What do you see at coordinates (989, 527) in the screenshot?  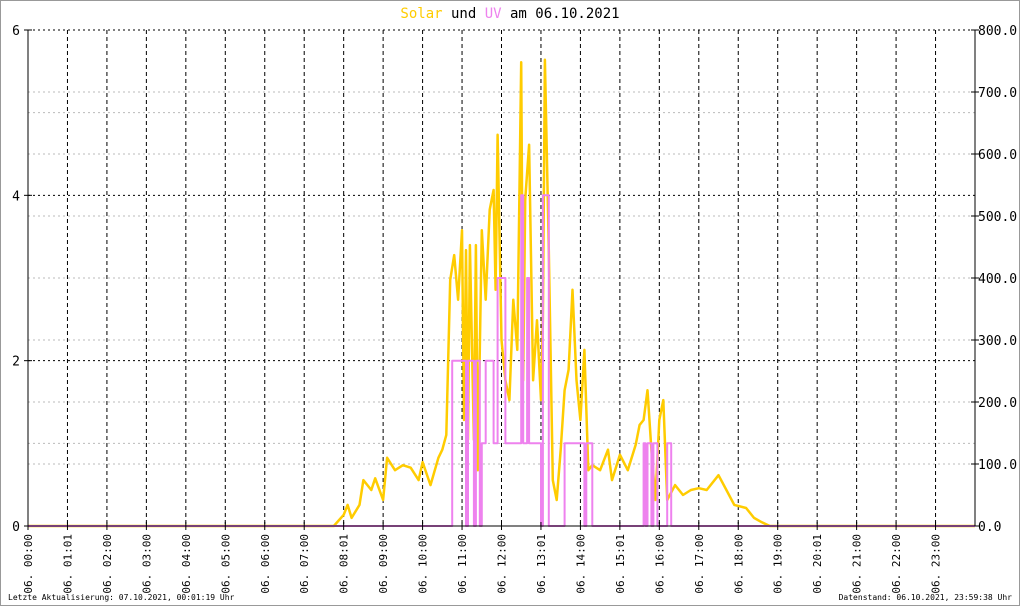 I see `right-tick-label: 0.0` at bounding box center [989, 527].